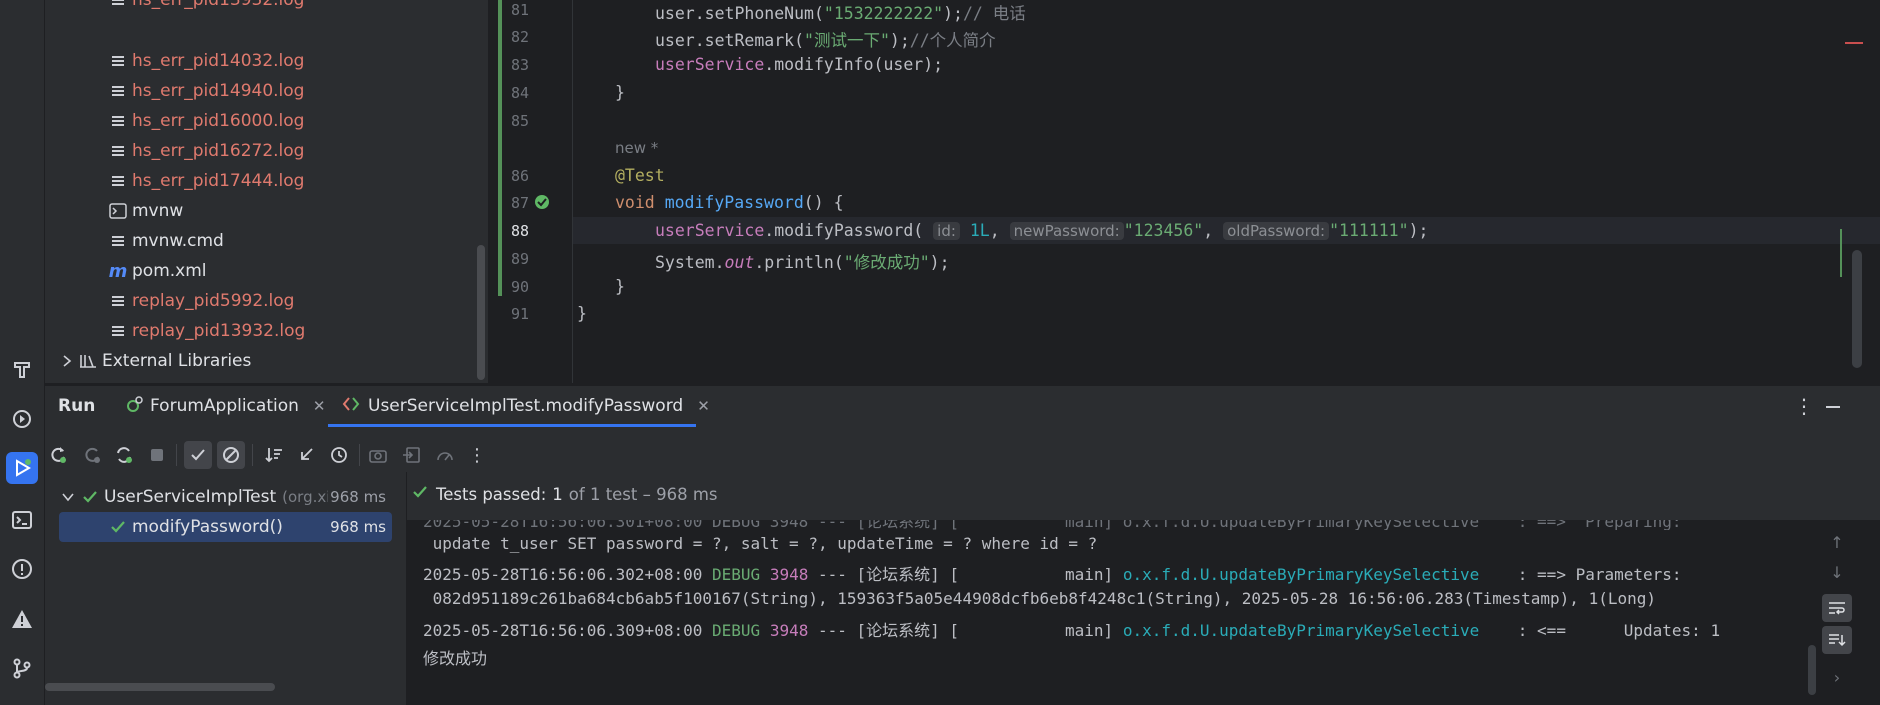 The image size is (1880, 705). I want to click on rerun-failed-icon, so click(92, 455).